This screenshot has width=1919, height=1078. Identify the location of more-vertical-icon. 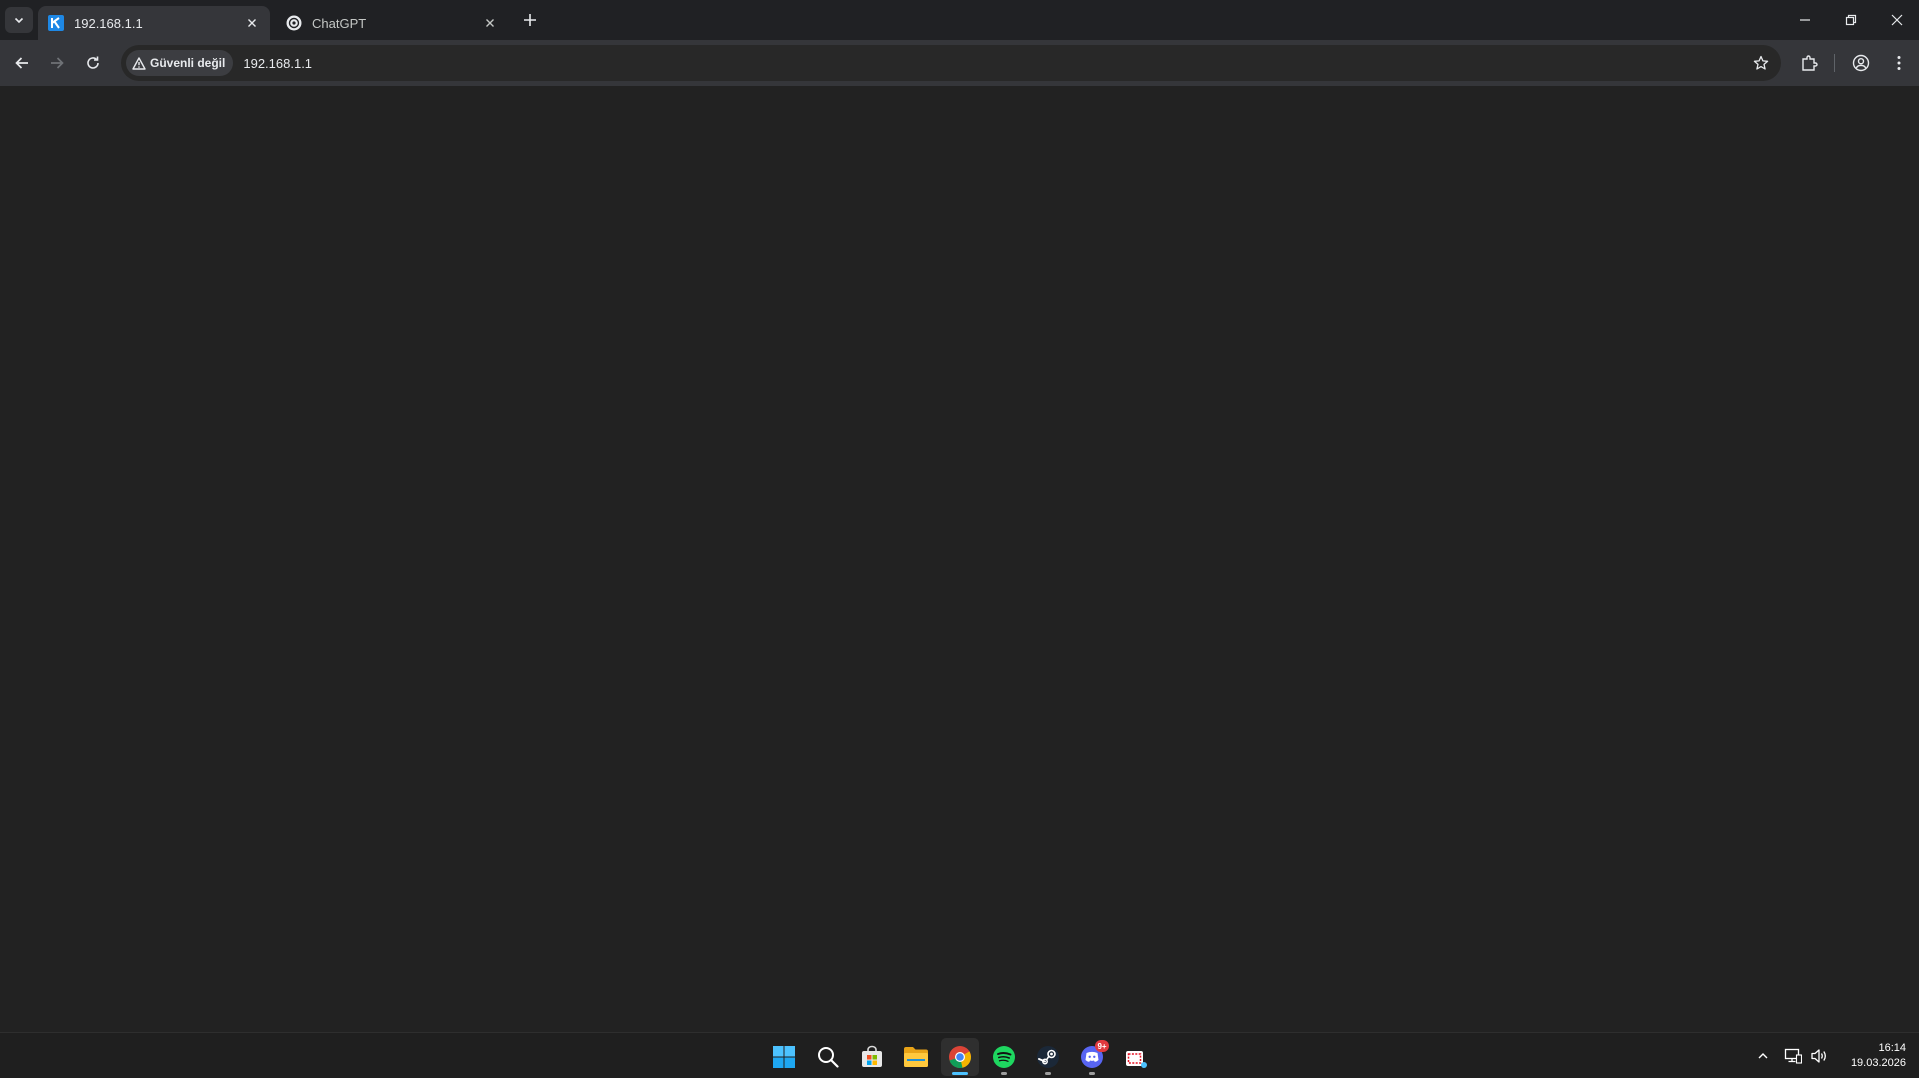
(1899, 63).